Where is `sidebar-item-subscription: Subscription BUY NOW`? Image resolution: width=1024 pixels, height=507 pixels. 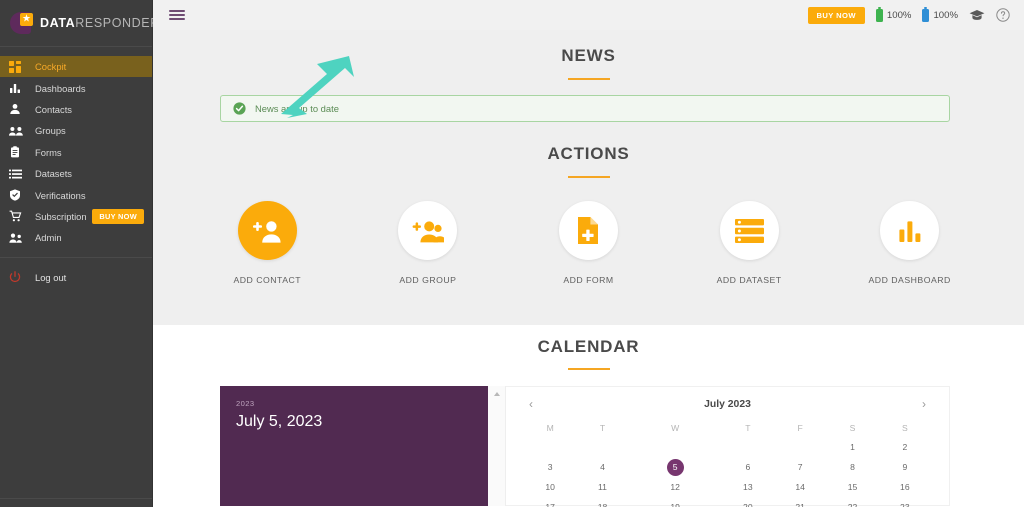
sidebar-item-subscription: Subscription BUY NOW is located at coordinates (76, 216).